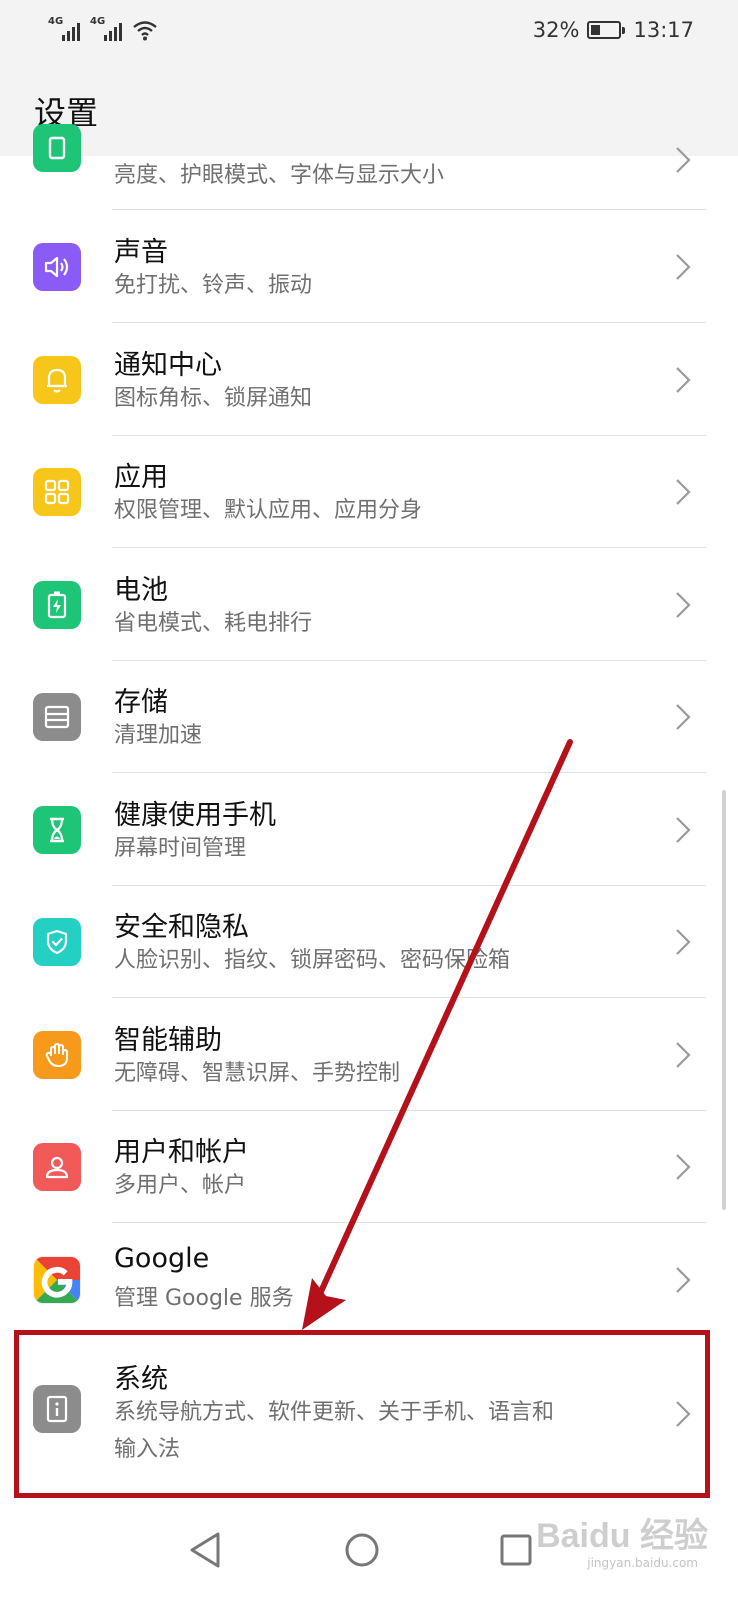 The image size is (738, 1600). What do you see at coordinates (257, 1073) in the screenshot?
I see `settings-item-subtitle: 无障碍、智慧识屏、手势控制` at bounding box center [257, 1073].